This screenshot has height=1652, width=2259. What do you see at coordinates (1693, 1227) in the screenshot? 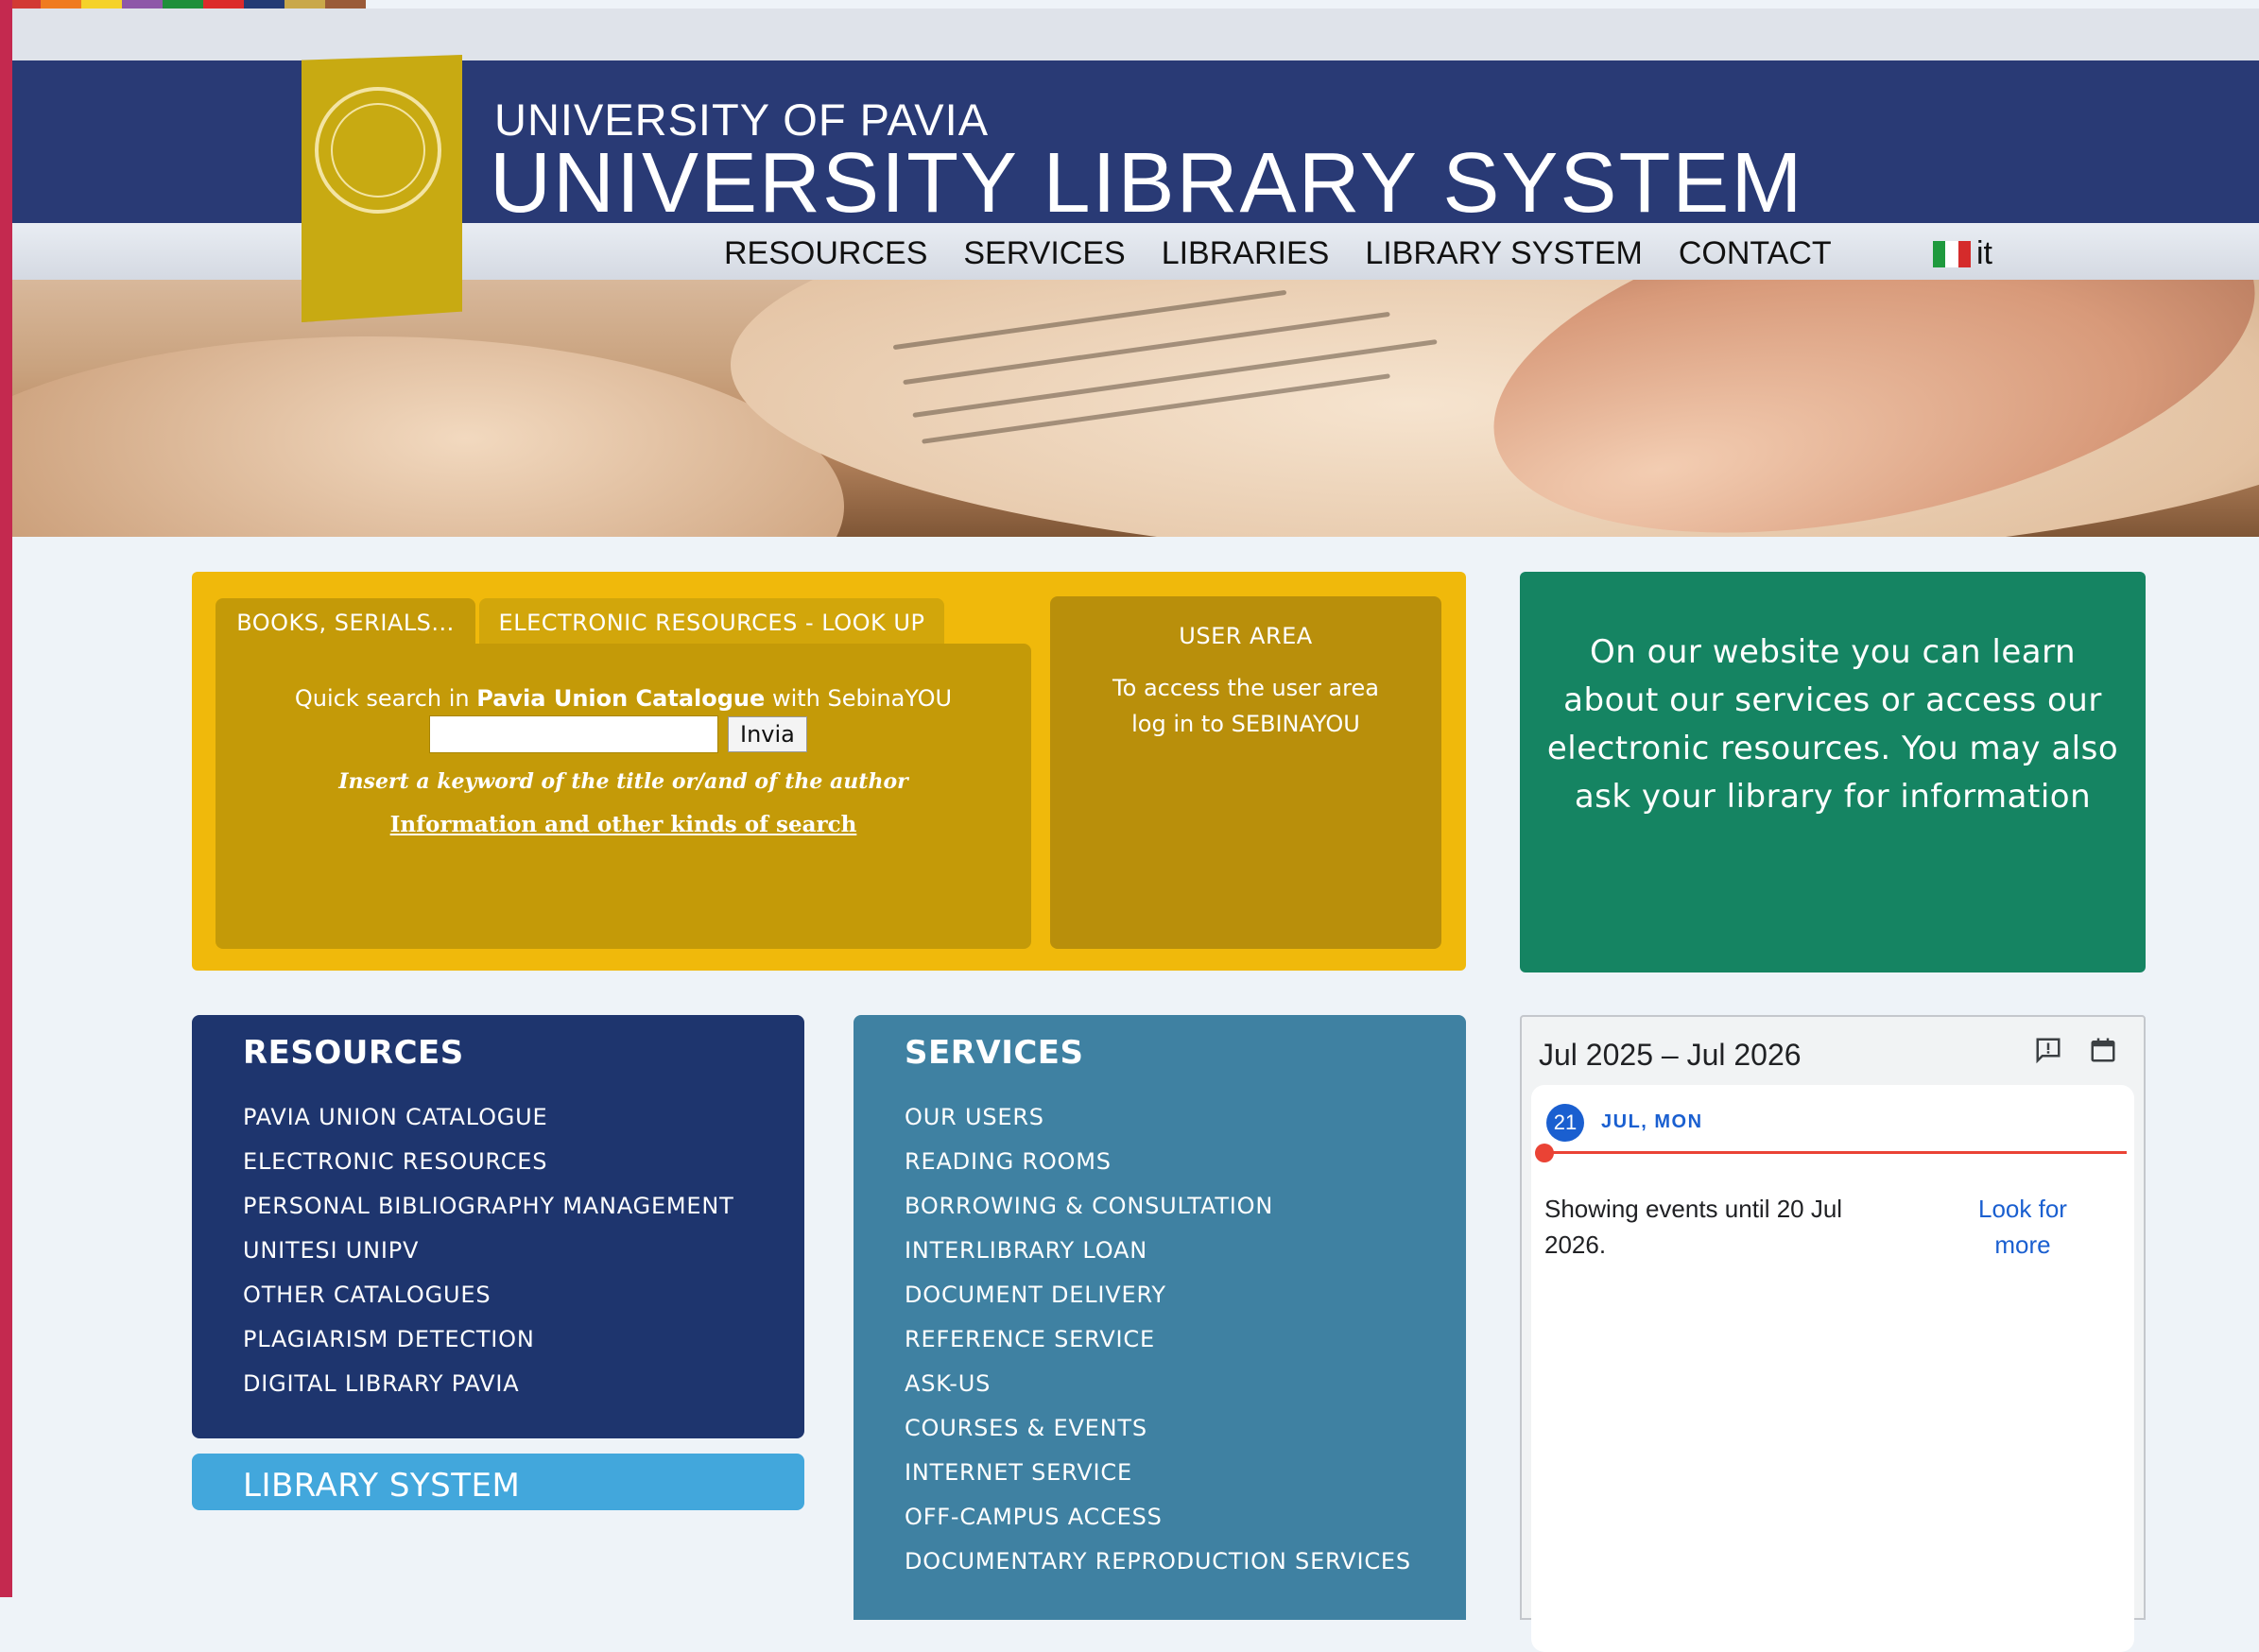
I see `calendar-message: Showing events until 20 Jul 2026.` at bounding box center [1693, 1227].